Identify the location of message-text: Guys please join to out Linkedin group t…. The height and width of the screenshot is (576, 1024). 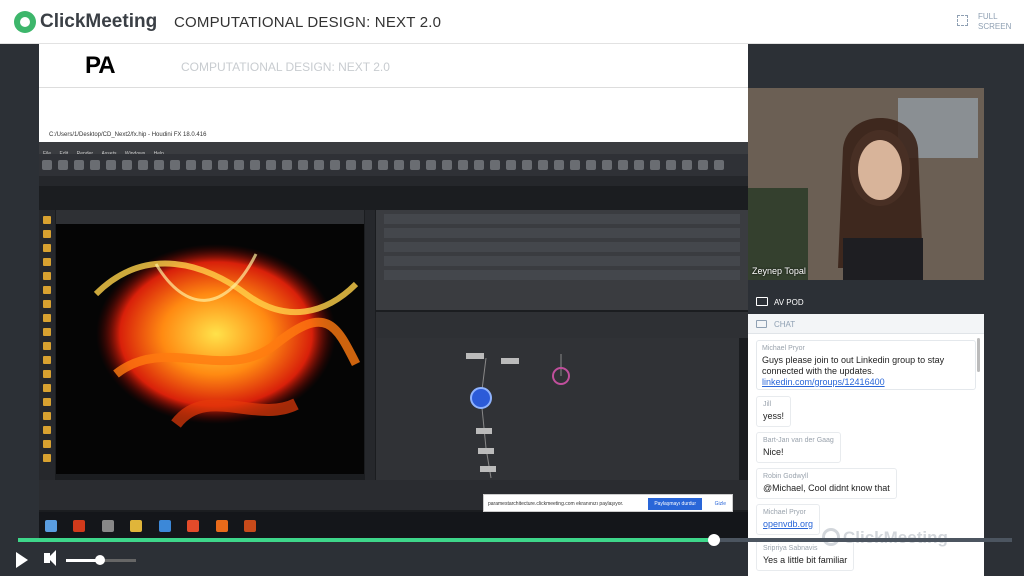
(853, 365).